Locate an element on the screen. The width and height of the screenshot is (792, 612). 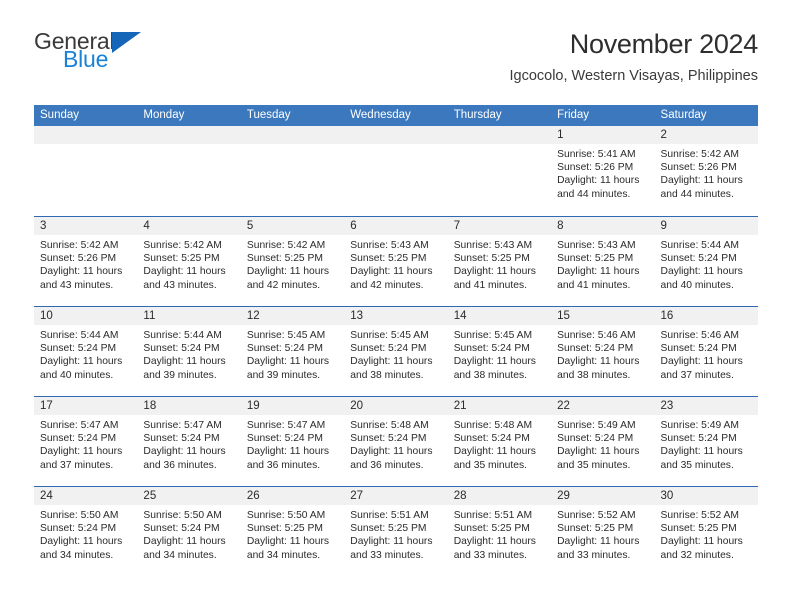
day-number-band: 20 is located at coordinates (396, 406).